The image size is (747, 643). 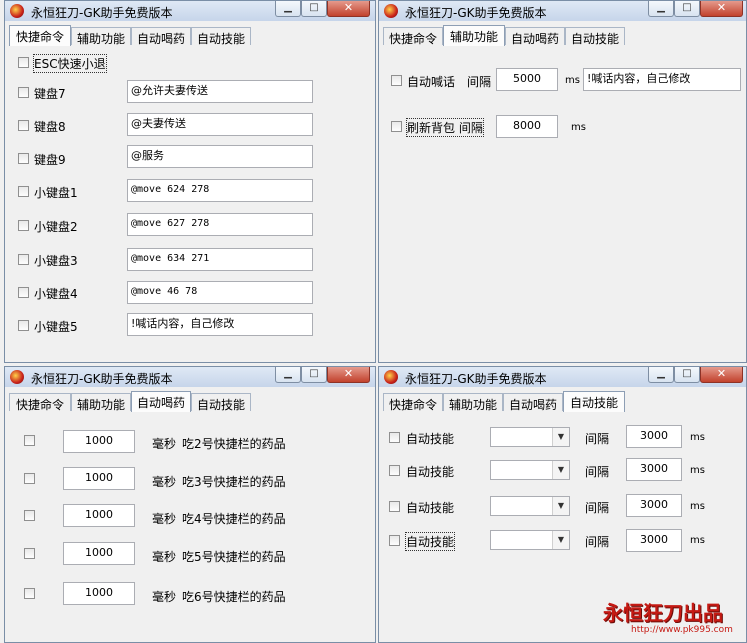 I want to click on key9-checkbox, so click(x=23, y=158).